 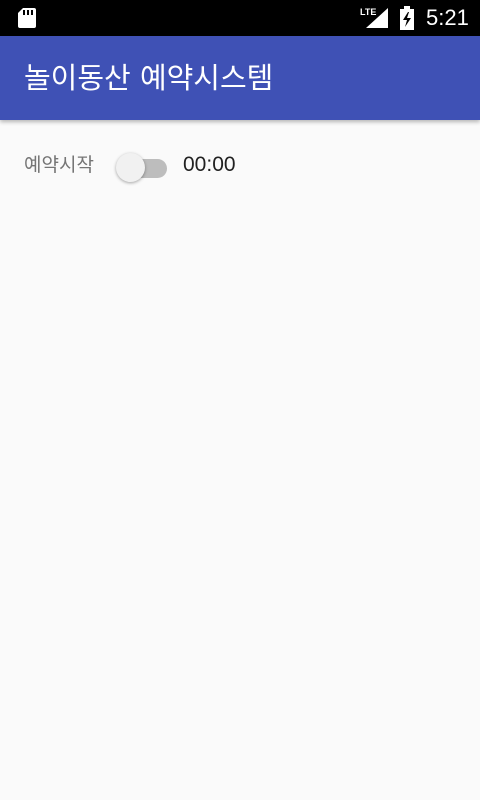 What do you see at coordinates (240, 165) in the screenshot?
I see `reservation-row: 예약시작 00:00` at bounding box center [240, 165].